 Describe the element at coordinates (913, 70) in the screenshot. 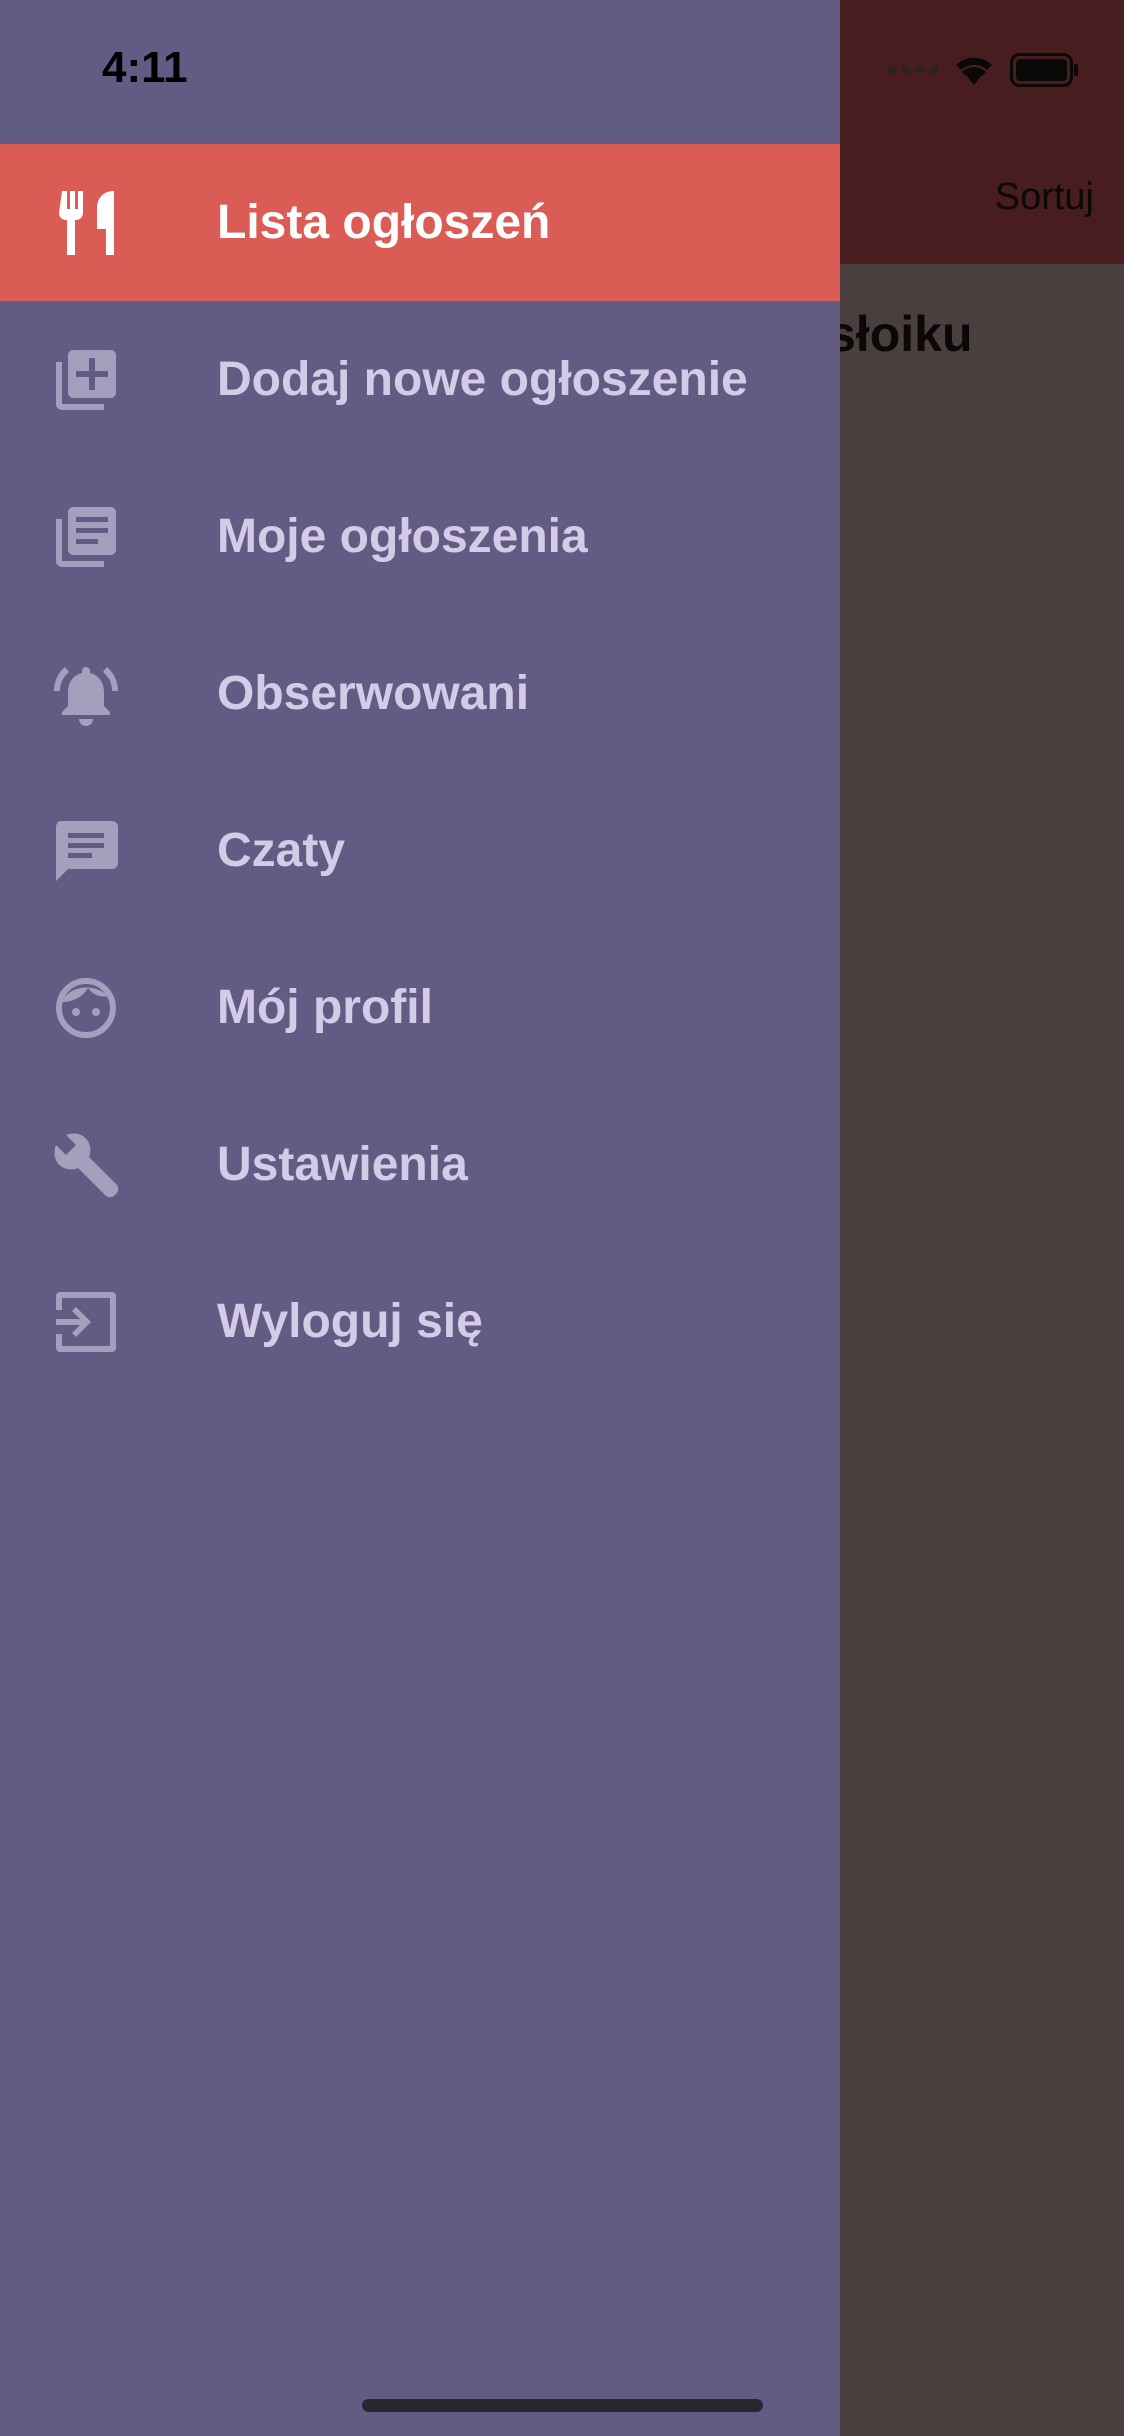

I see `cellular-signal-icon` at that location.